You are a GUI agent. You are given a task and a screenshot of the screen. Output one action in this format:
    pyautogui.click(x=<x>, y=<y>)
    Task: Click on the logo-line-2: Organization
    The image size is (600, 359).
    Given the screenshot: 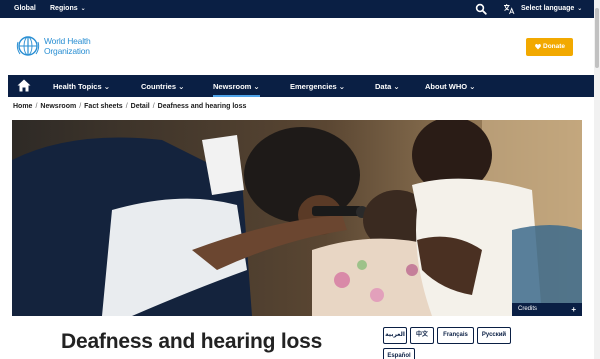 What is the action you would take?
    pyautogui.click(x=67, y=51)
    